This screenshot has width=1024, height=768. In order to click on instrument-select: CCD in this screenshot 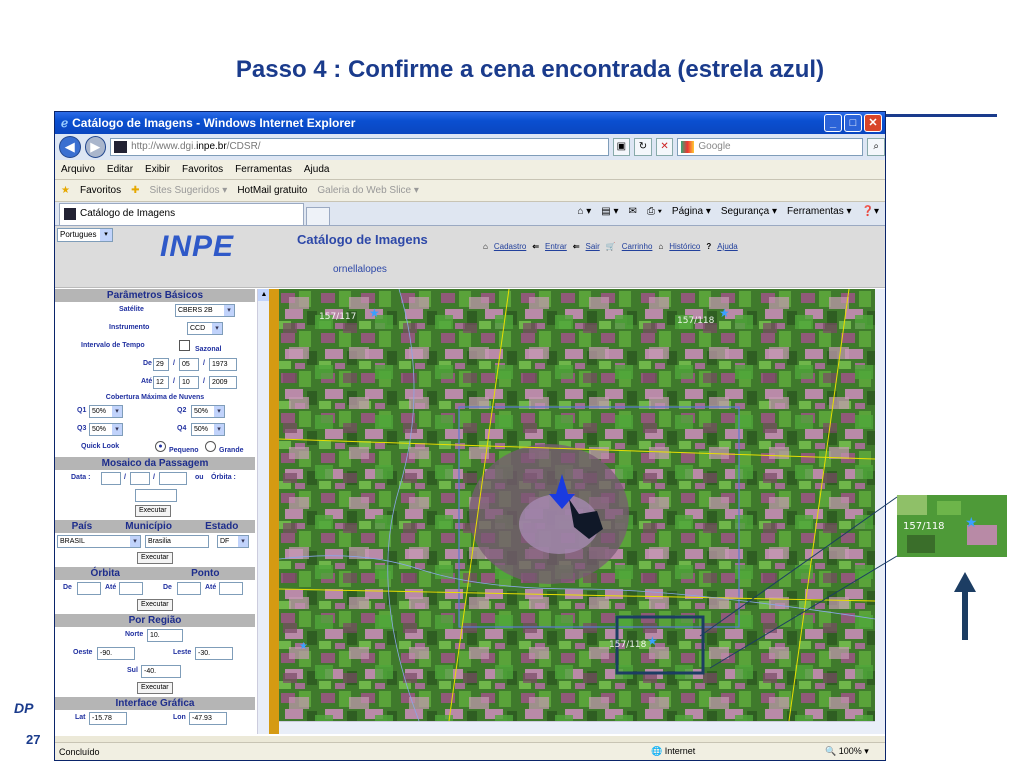, I will do `click(205, 328)`.